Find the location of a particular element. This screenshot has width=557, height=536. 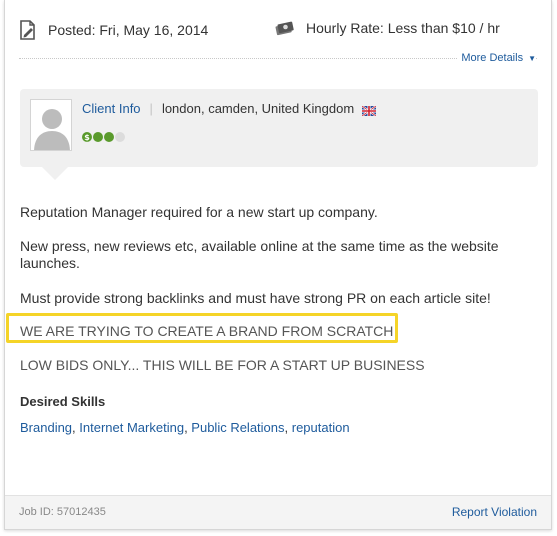

skill-link-reputation: reputation is located at coordinates (321, 427).